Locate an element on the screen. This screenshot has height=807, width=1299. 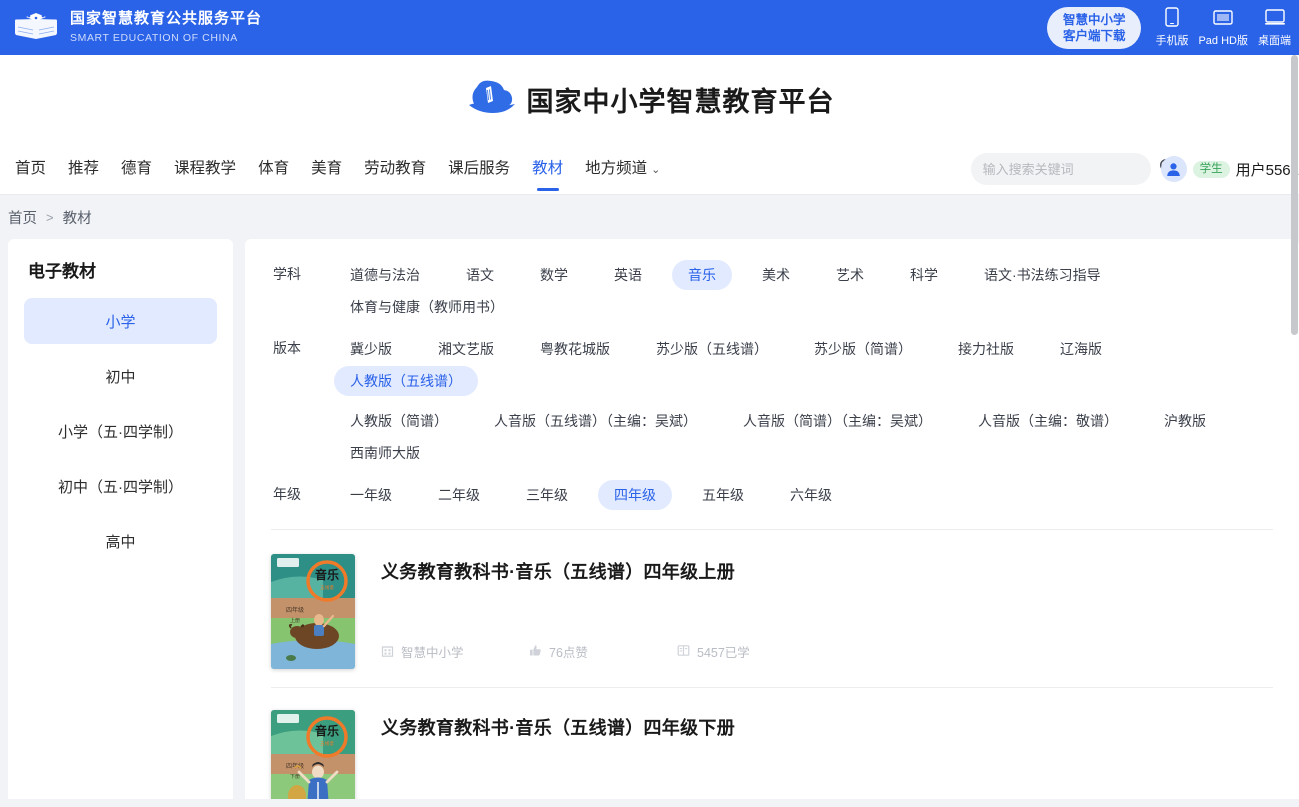
device-link-tablet: Pad HD版 is located at coordinates (1223, 27).